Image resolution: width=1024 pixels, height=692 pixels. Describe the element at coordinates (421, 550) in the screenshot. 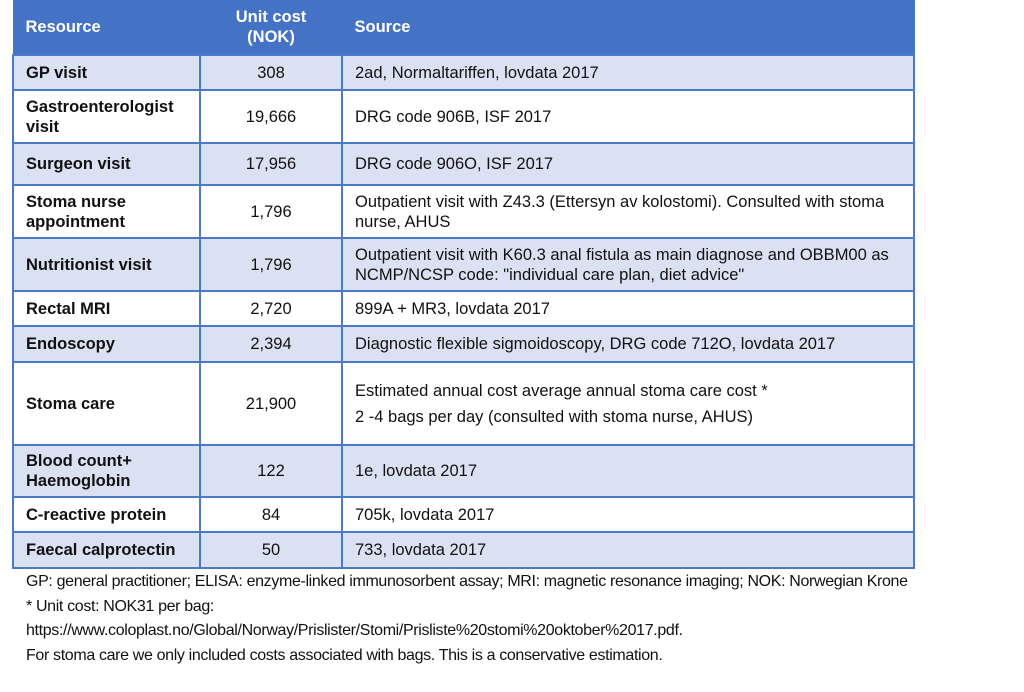

I see `source-text: 733, lovdata 2017` at that location.